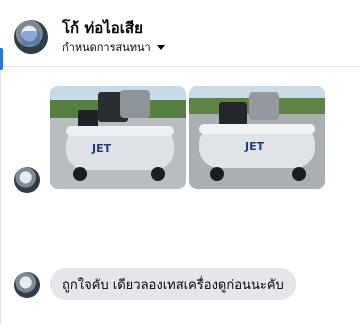 Image resolution: width=360 pixels, height=324 pixels. Describe the element at coordinates (106, 47) in the screenshot. I see `conversation-settings-label: กำหนดการสนทนา` at that location.